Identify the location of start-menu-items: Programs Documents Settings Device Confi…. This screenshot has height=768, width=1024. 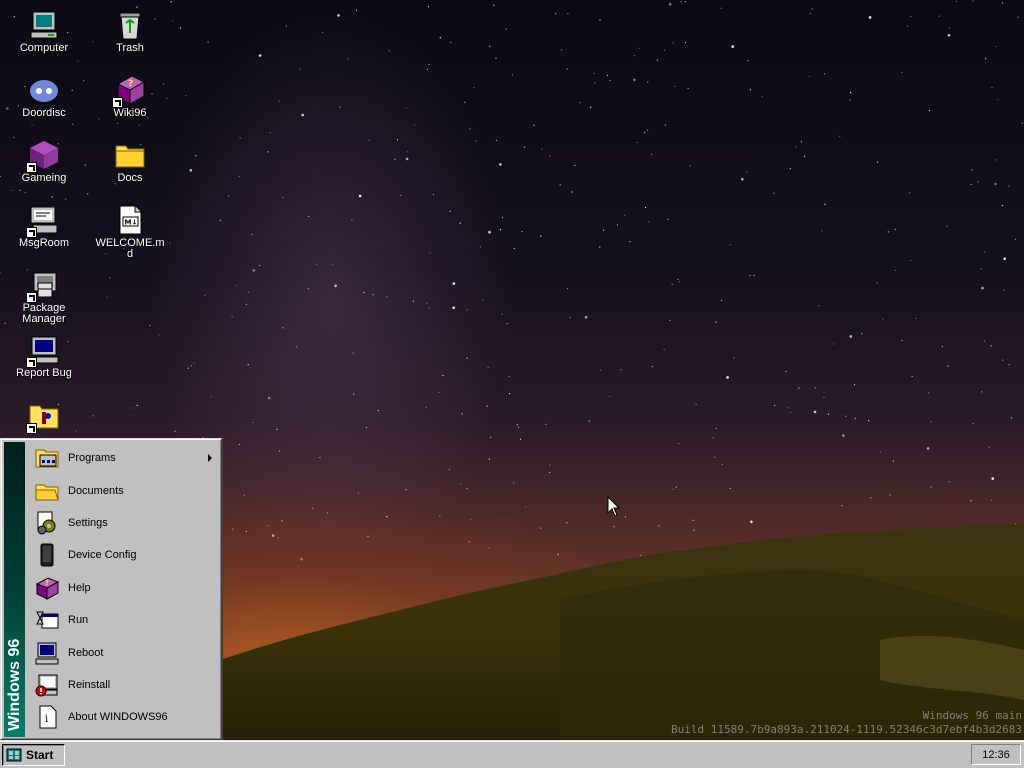
(123, 588).